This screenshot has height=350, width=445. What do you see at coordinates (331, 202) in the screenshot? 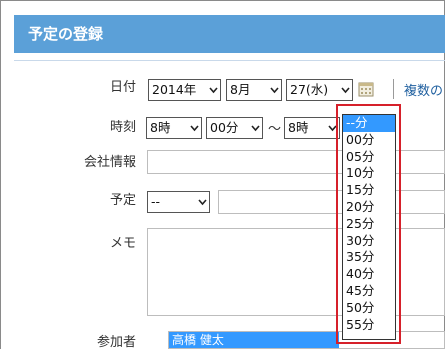
I see `schedule-title-field` at bounding box center [331, 202].